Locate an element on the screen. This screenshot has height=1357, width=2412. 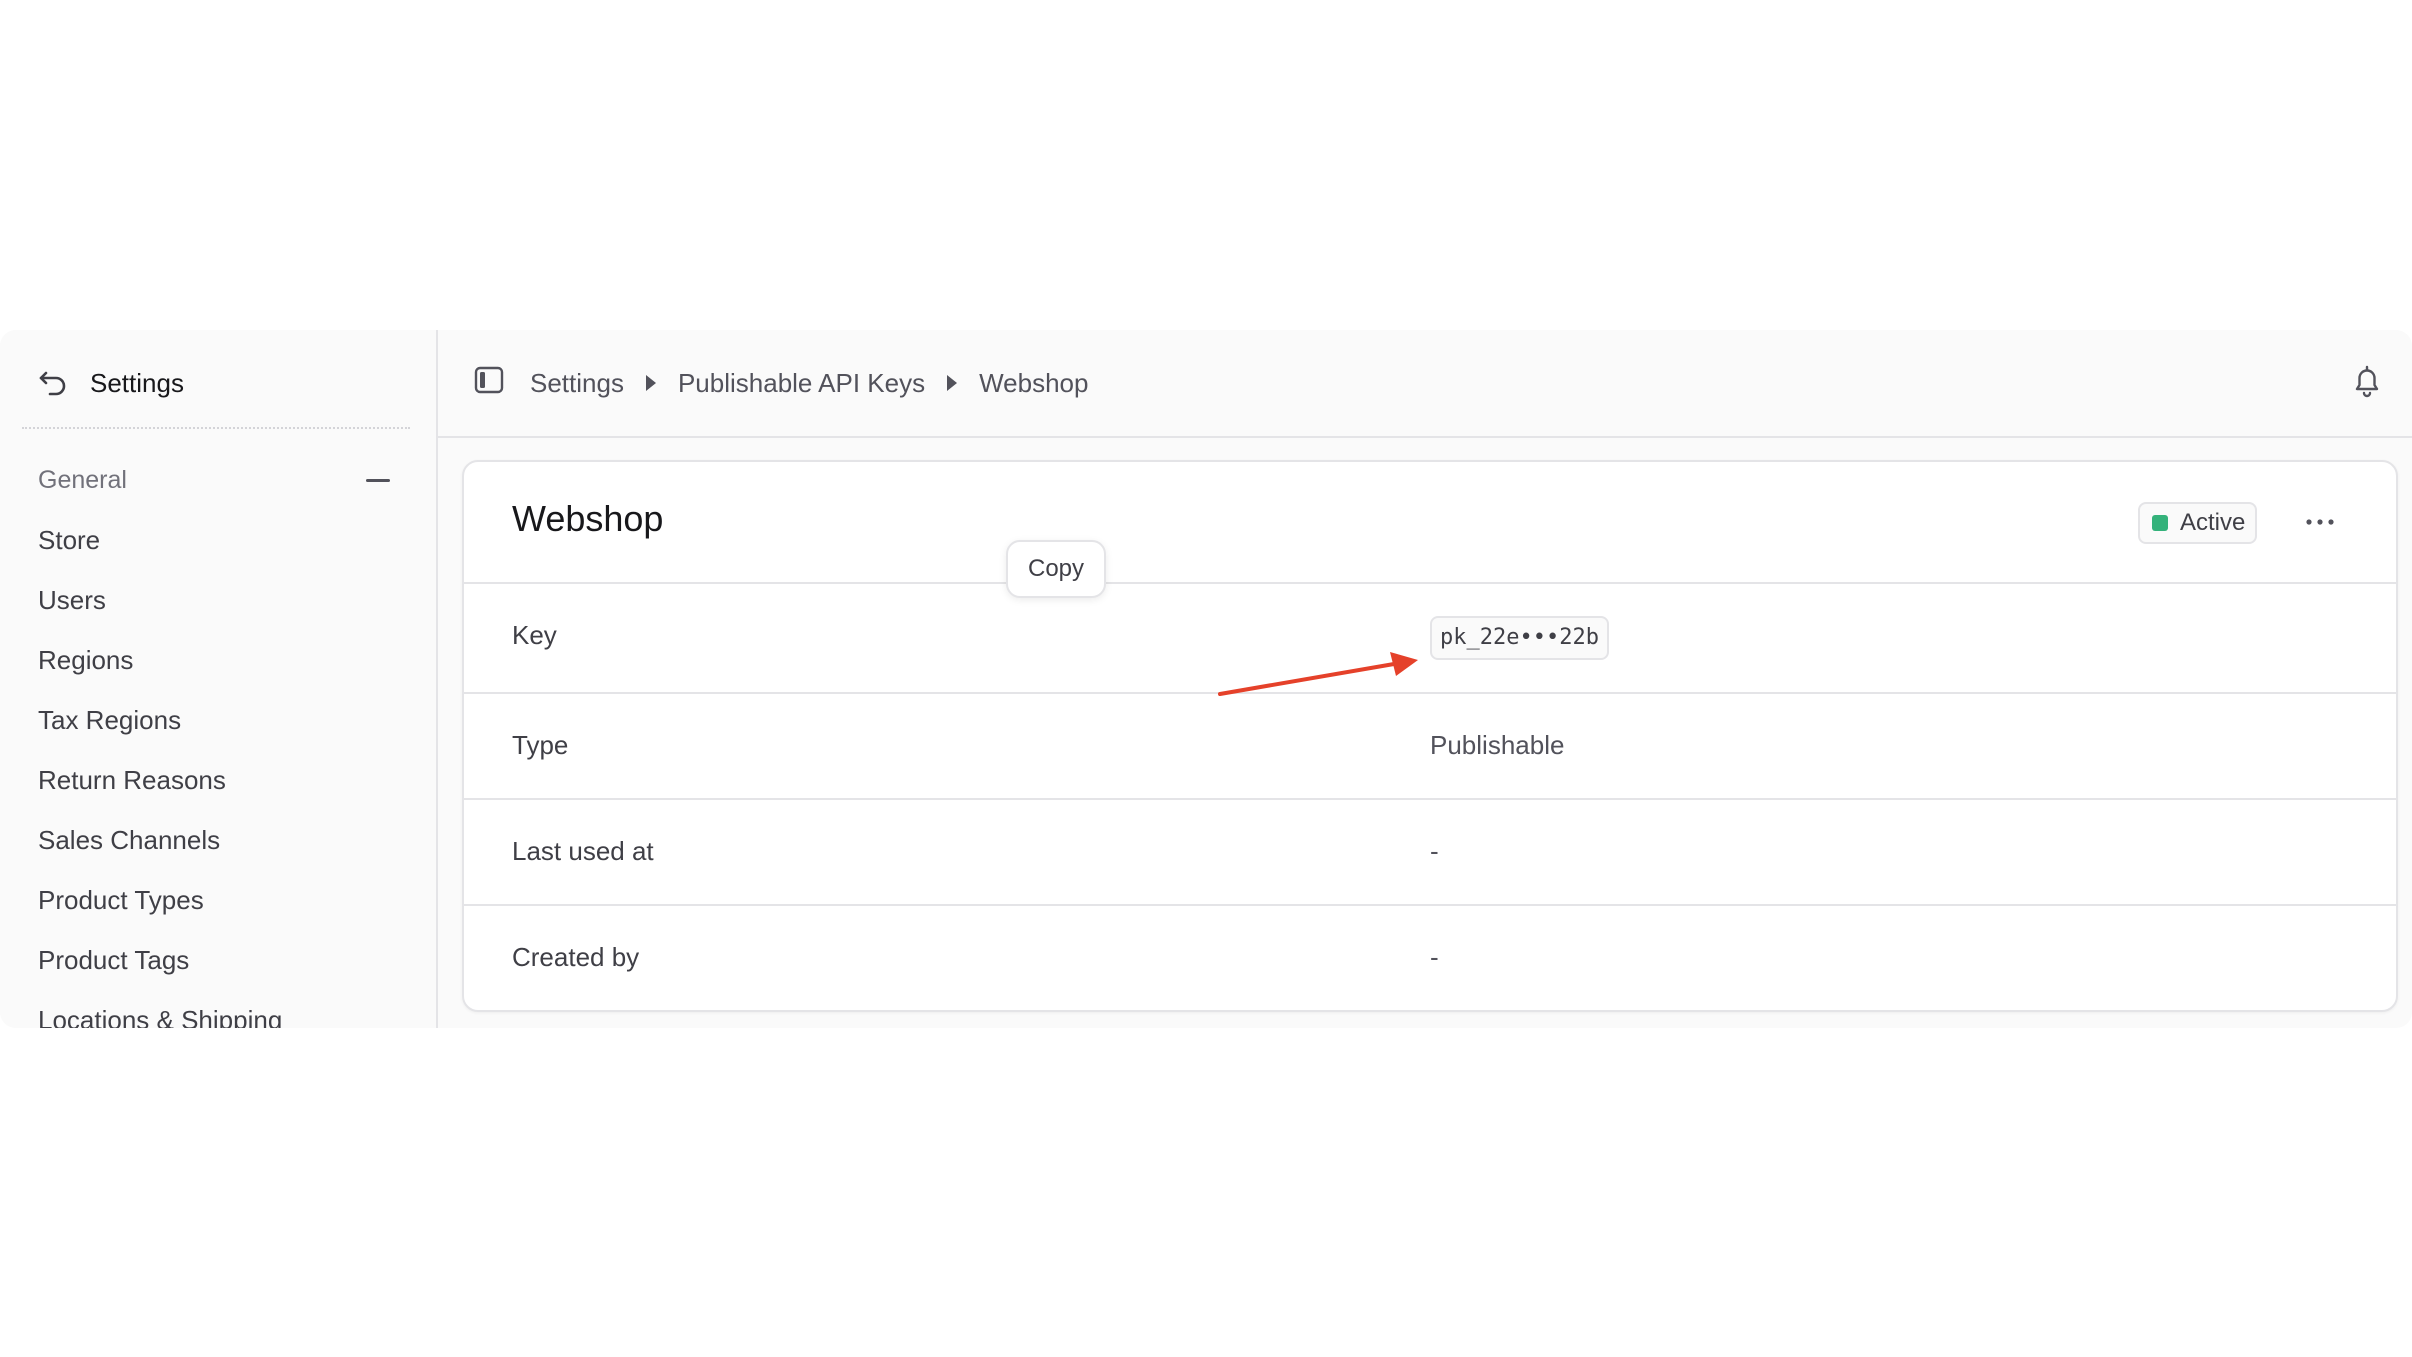
page-title: Webshop is located at coordinates (588, 518).